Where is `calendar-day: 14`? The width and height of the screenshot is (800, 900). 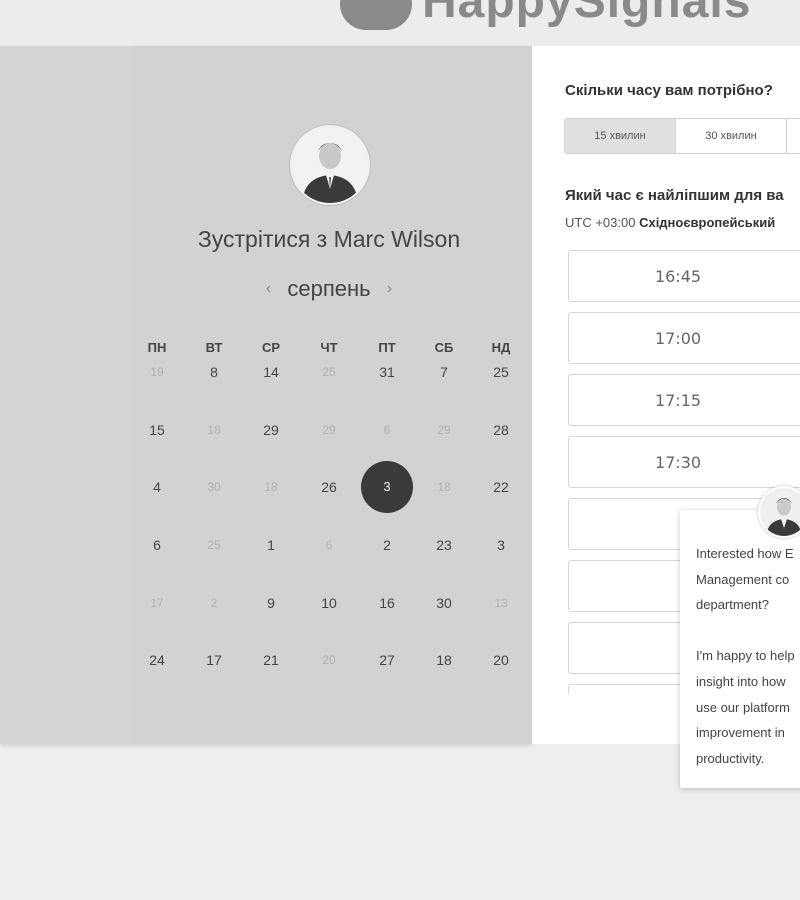
calendar-day: 14 is located at coordinates (271, 372).